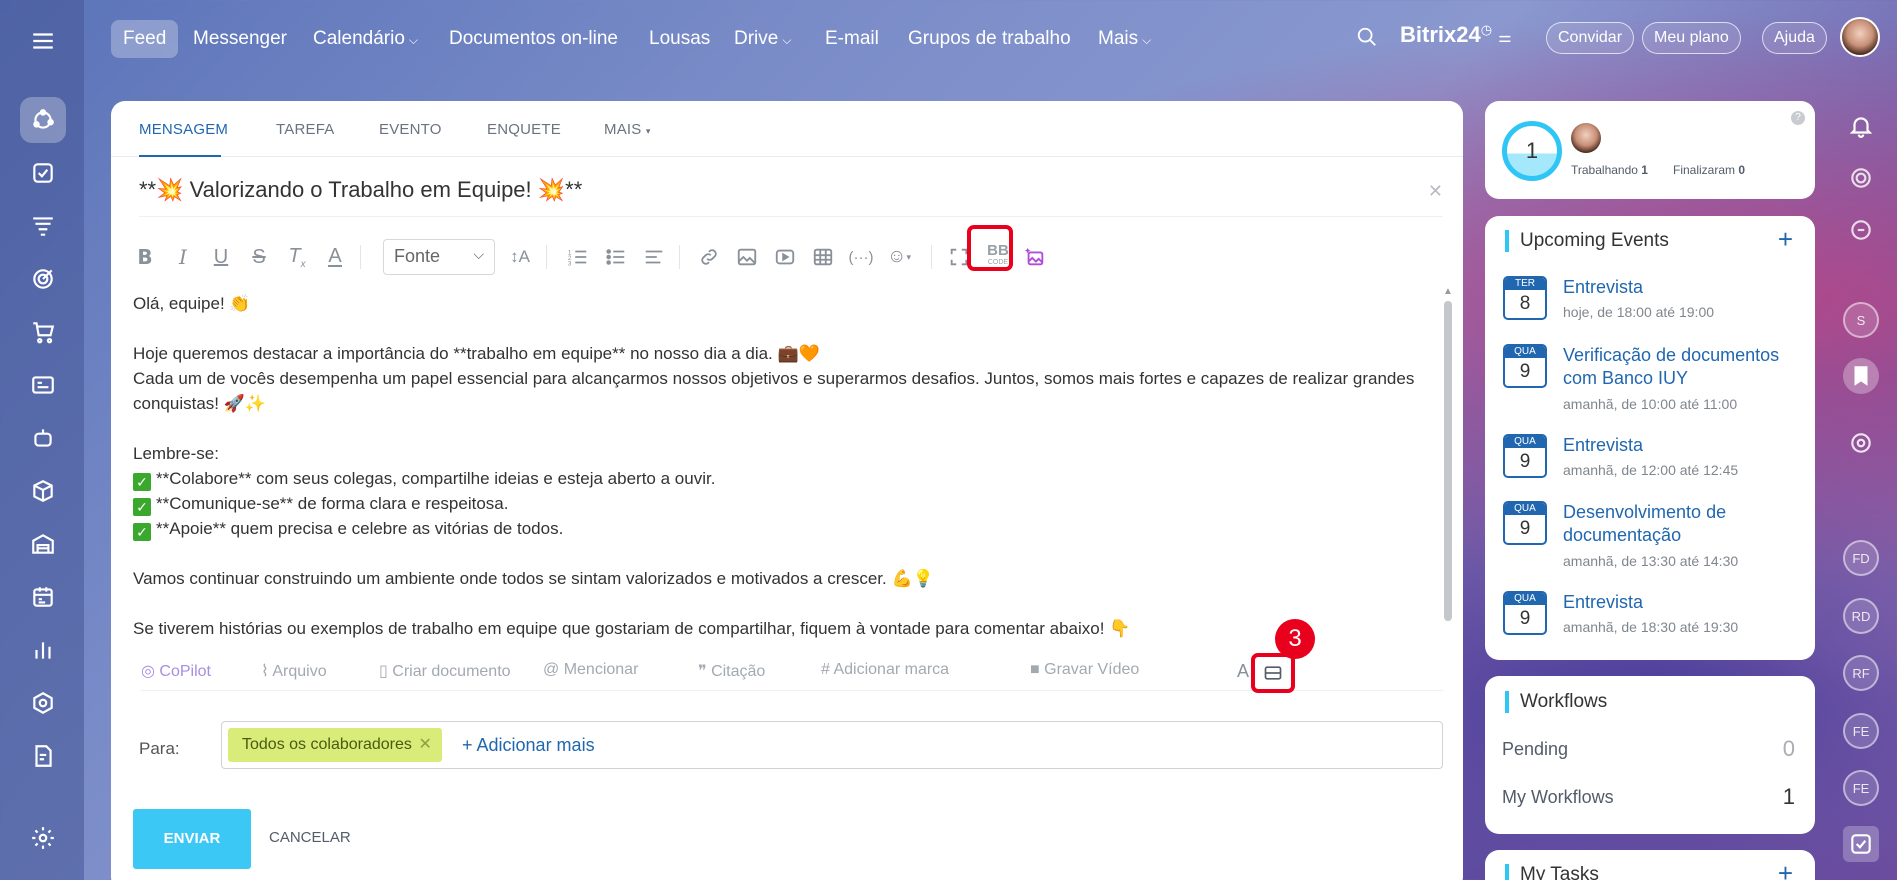  I want to click on add-tag-button: # Adicionar marca, so click(885, 670).